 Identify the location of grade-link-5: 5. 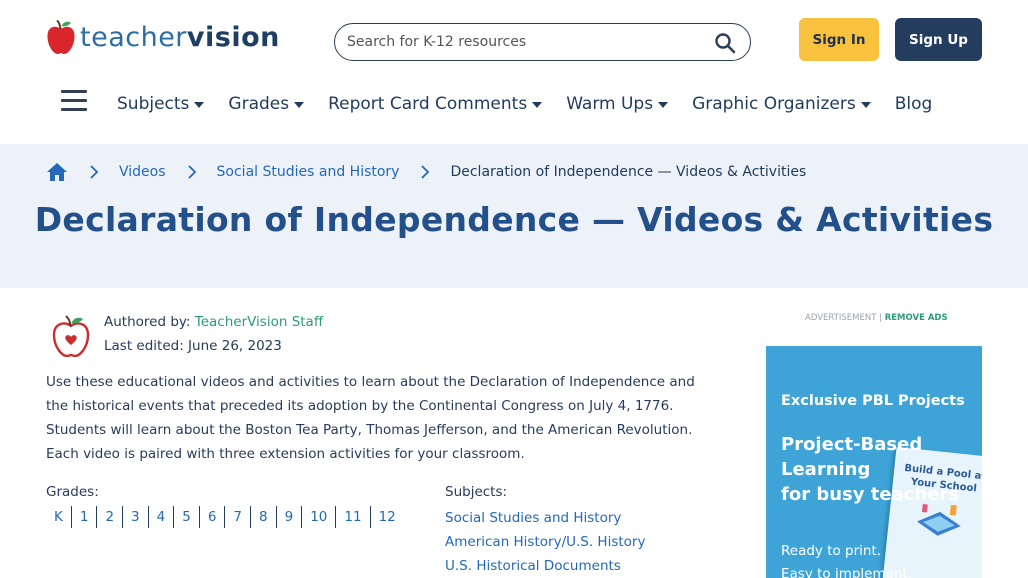
(186, 517).